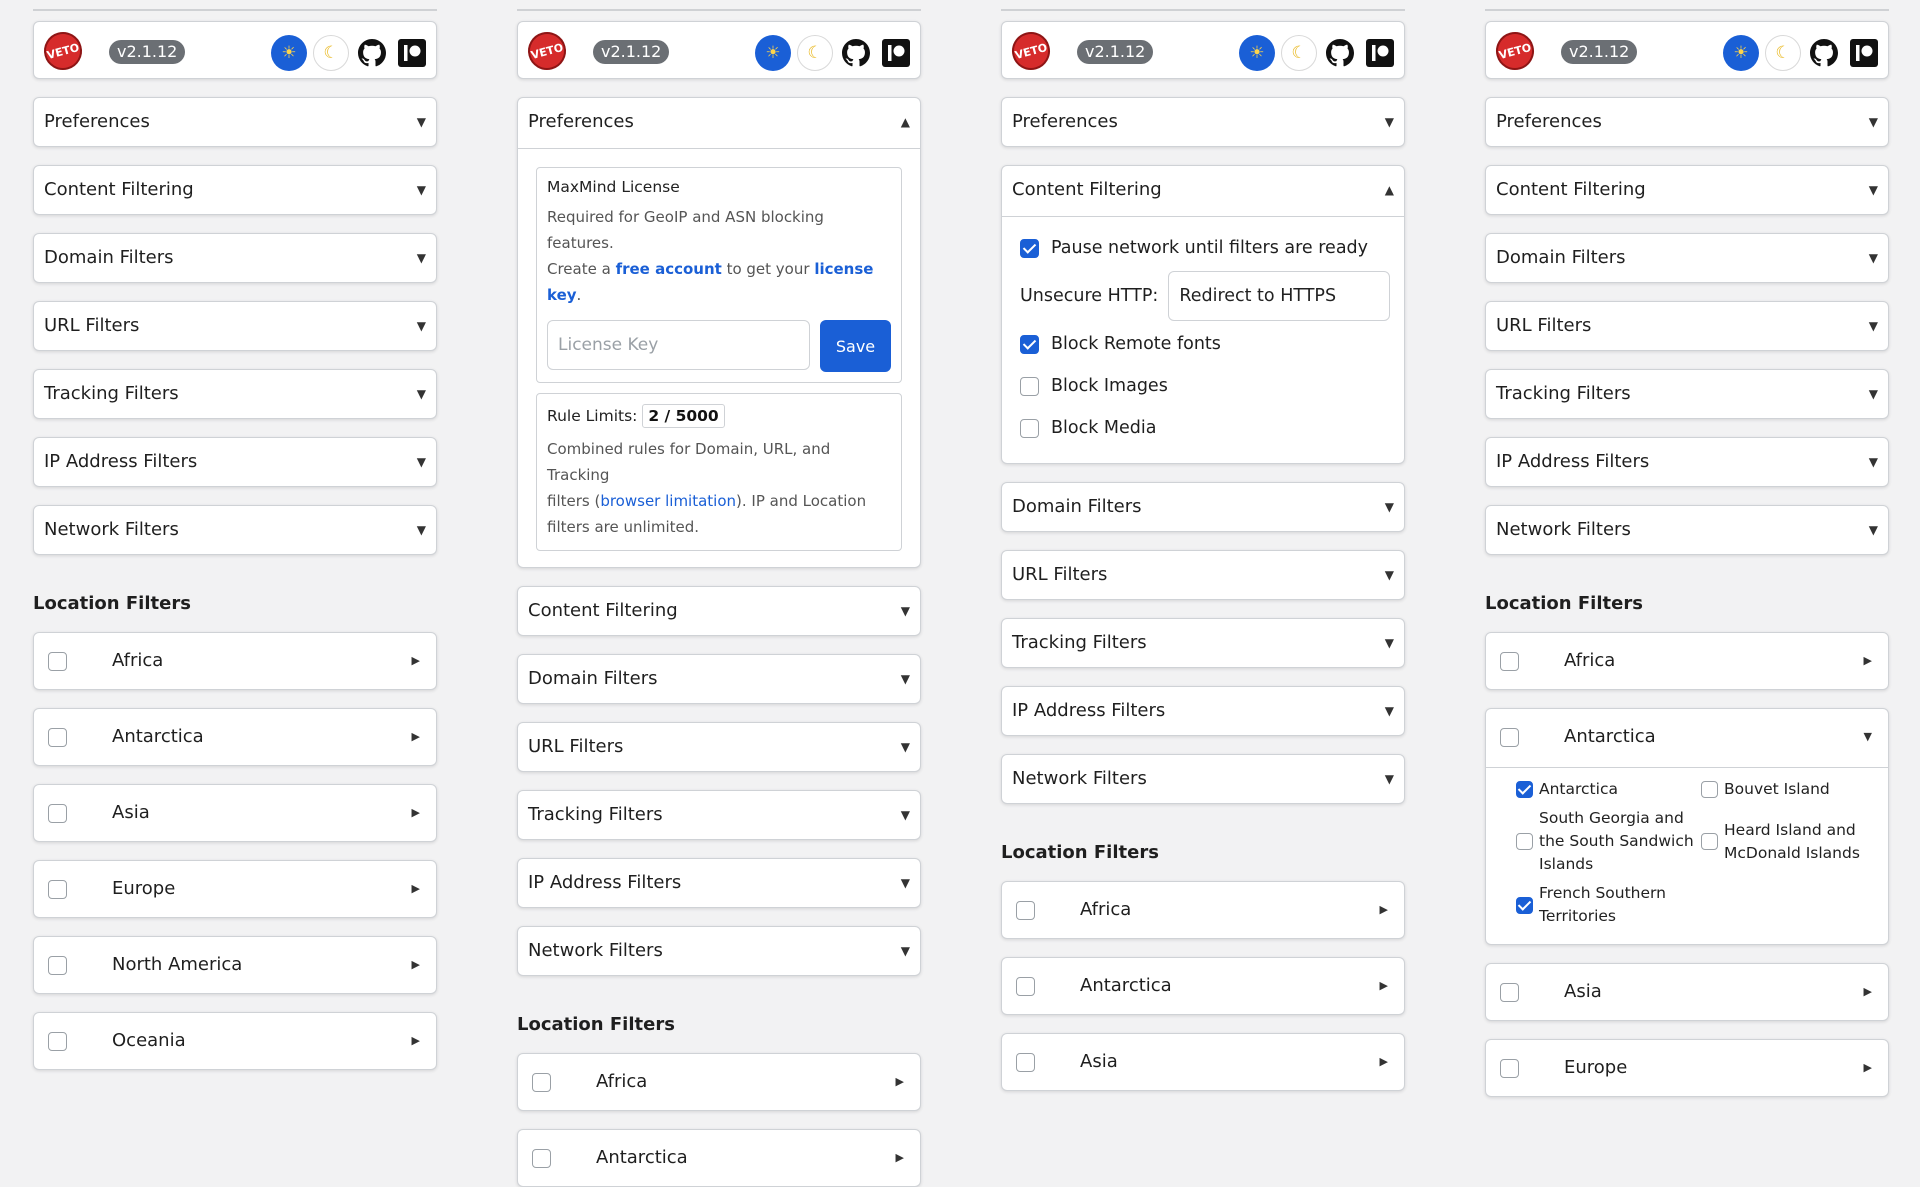 This screenshot has height=1187, width=1920. I want to click on country-french-southern-territories: French Southern Territories, so click(1608, 905).